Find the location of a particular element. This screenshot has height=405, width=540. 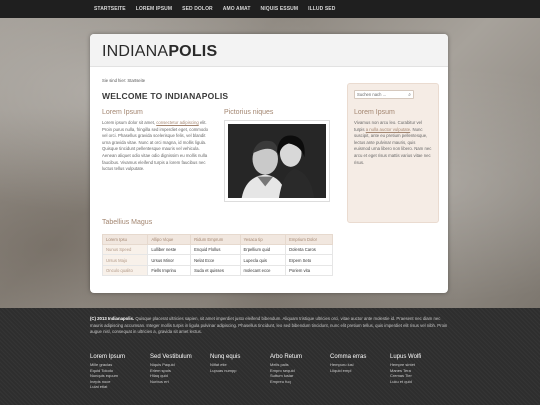

site-logo: INDIANAPOLIS is located at coordinates (275, 52).